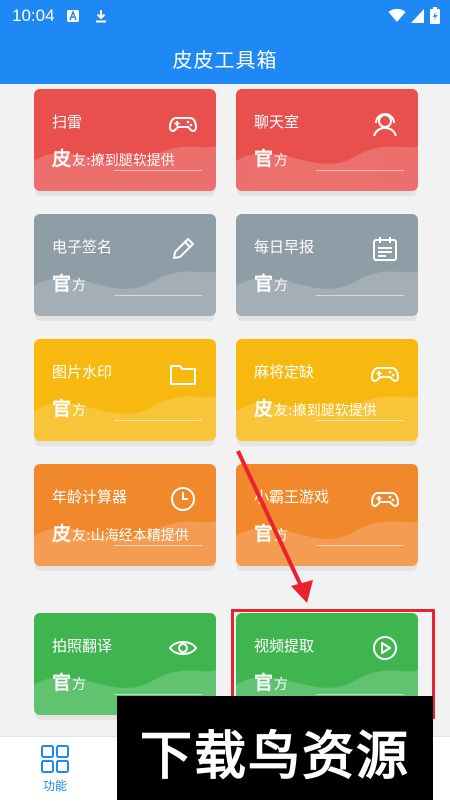 The height and width of the screenshot is (801, 450). What do you see at coordinates (385, 125) in the screenshot?
I see `headset-icon` at bounding box center [385, 125].